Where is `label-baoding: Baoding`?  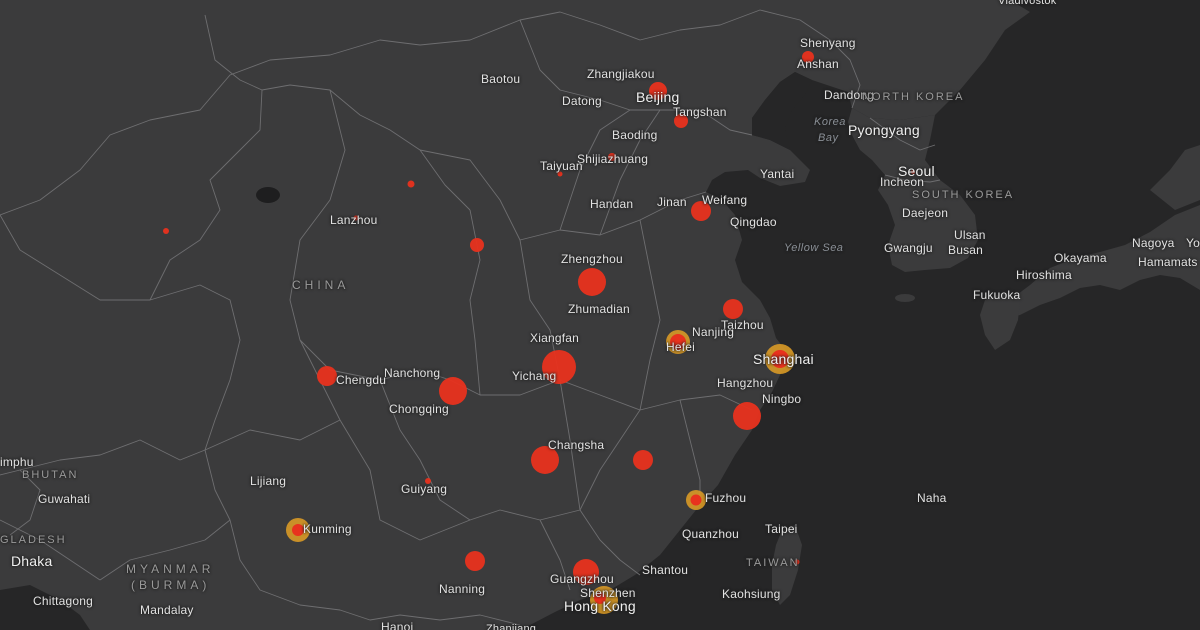 label-baoding: Baoding is located at coordinates (635, 135).